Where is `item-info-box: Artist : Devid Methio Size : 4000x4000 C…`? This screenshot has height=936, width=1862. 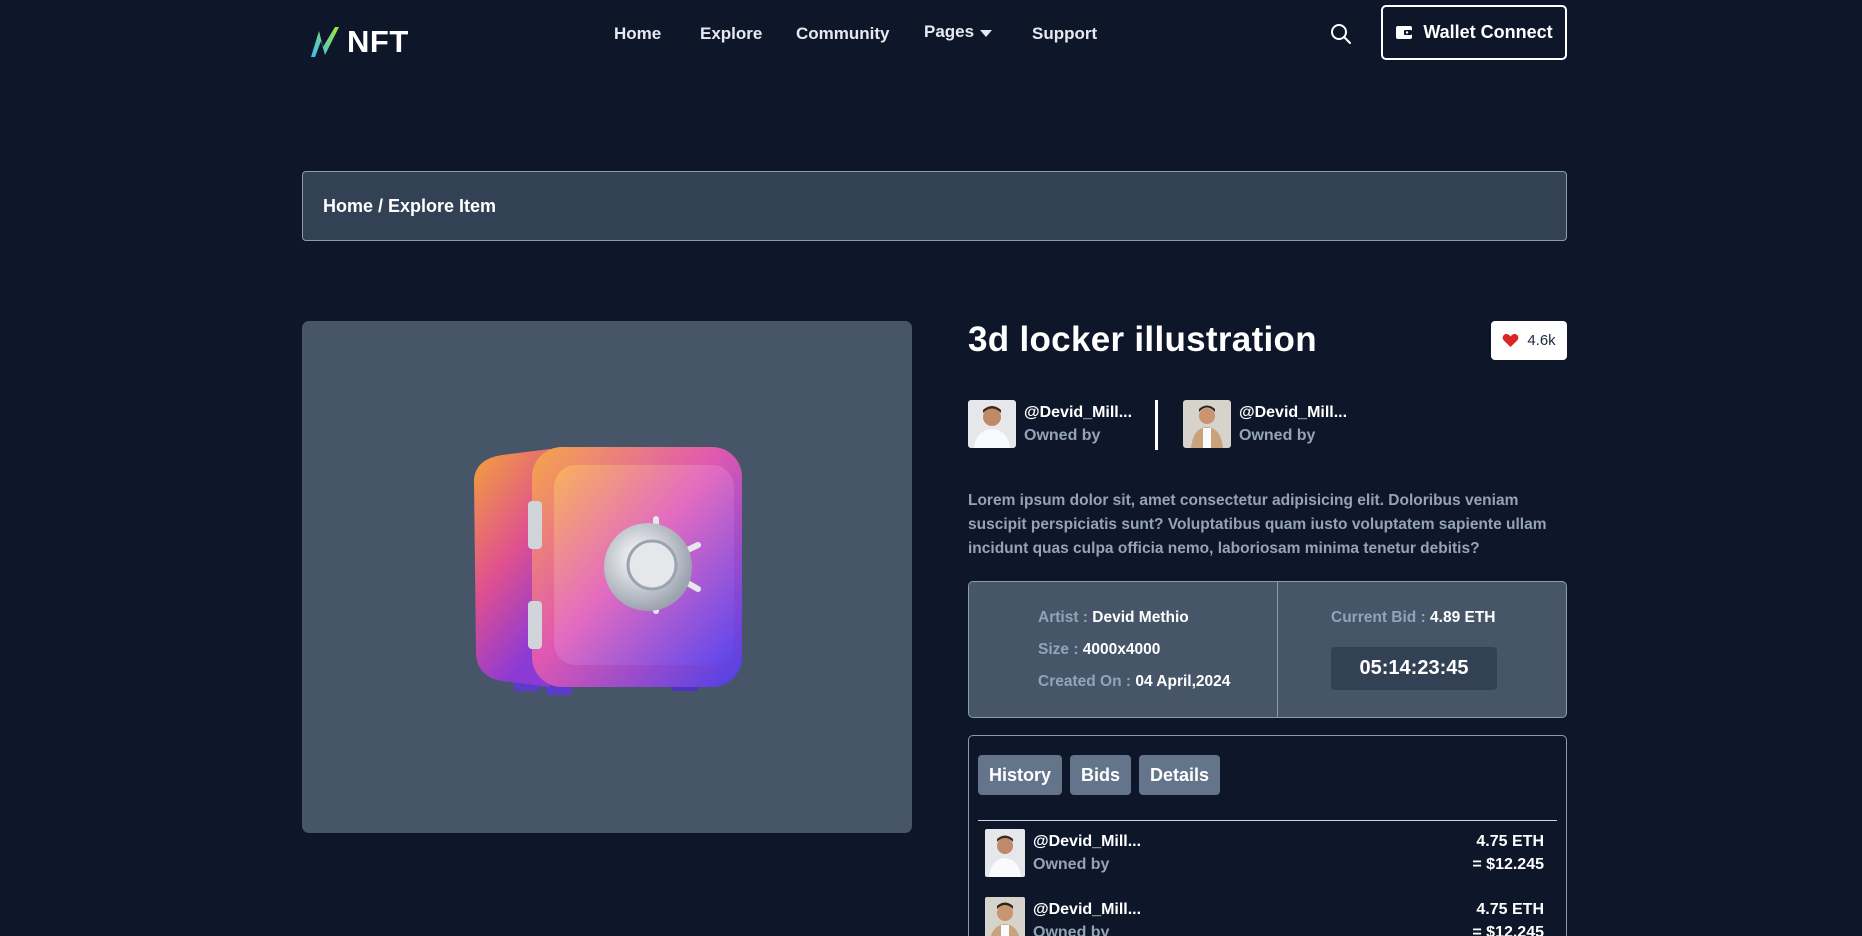 item-info-box: Artist : Devid Methio Size : 4000x4000 C… is located at coordinates (1267, 649).